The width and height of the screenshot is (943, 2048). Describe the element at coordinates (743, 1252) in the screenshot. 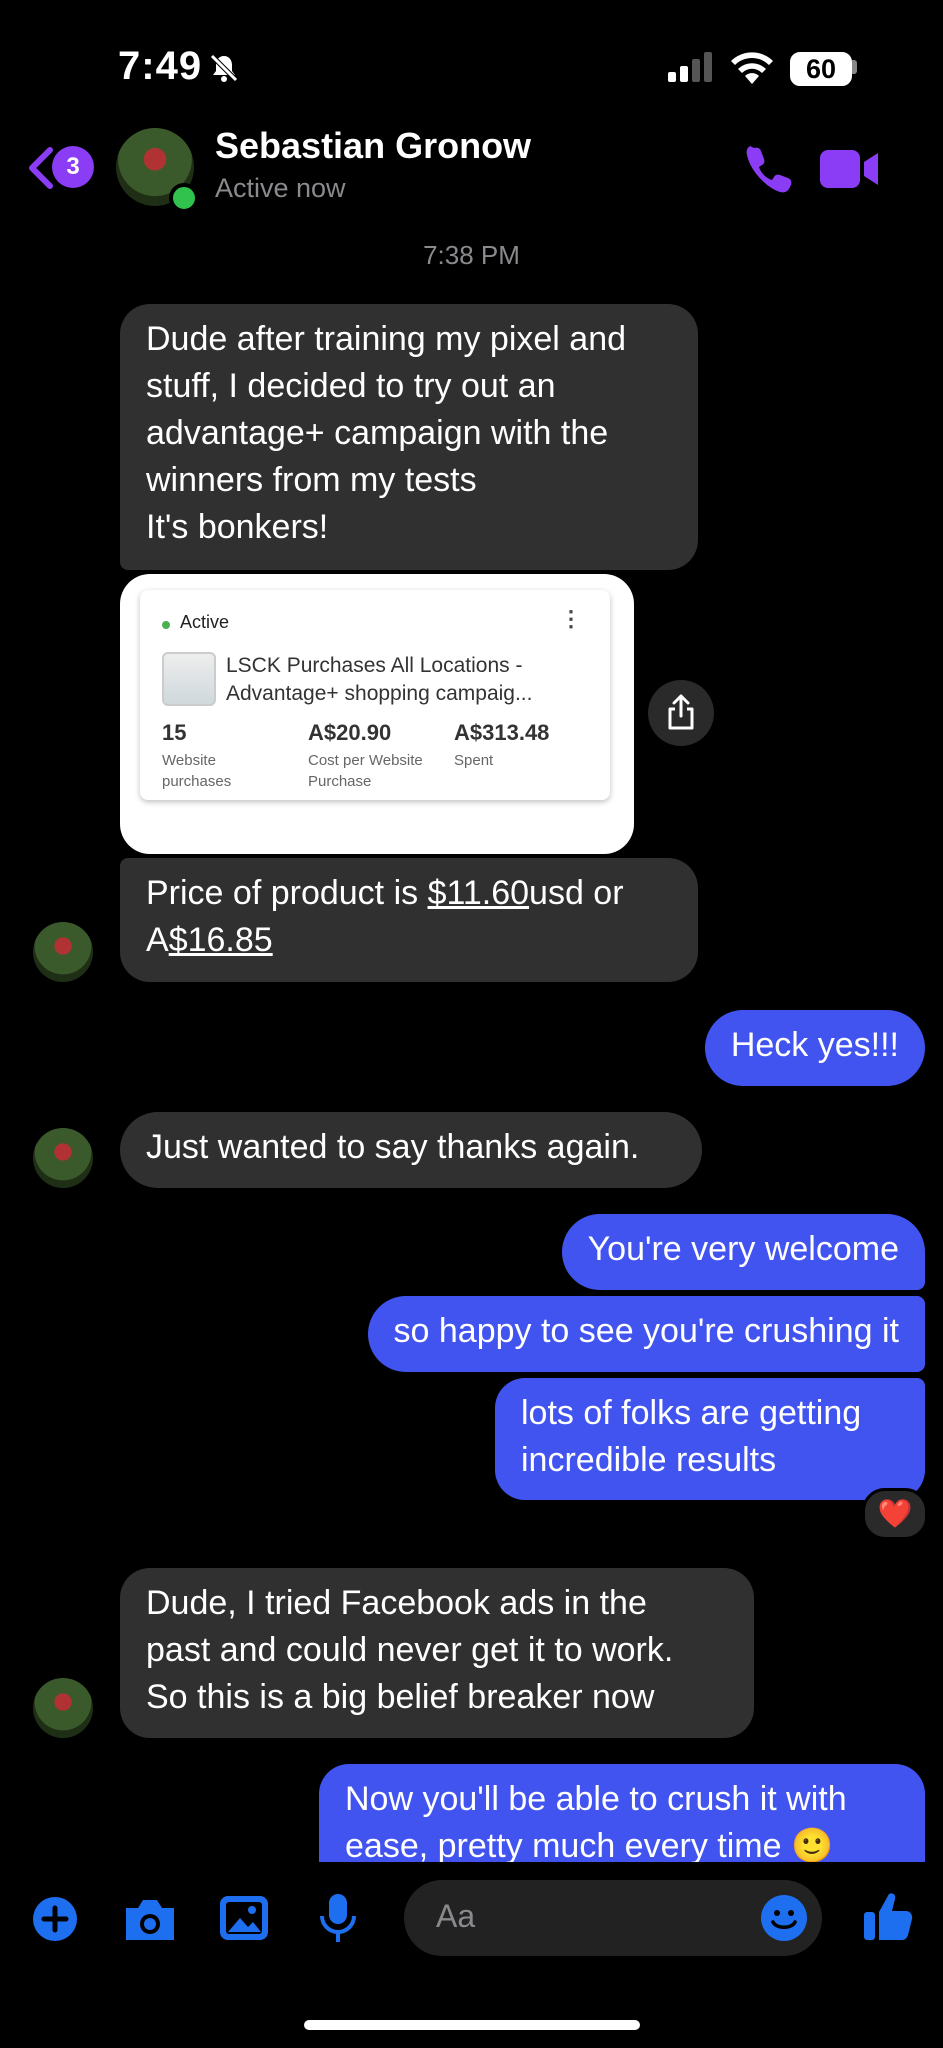

I see `outgoing-message: You're very welcome` at that location.